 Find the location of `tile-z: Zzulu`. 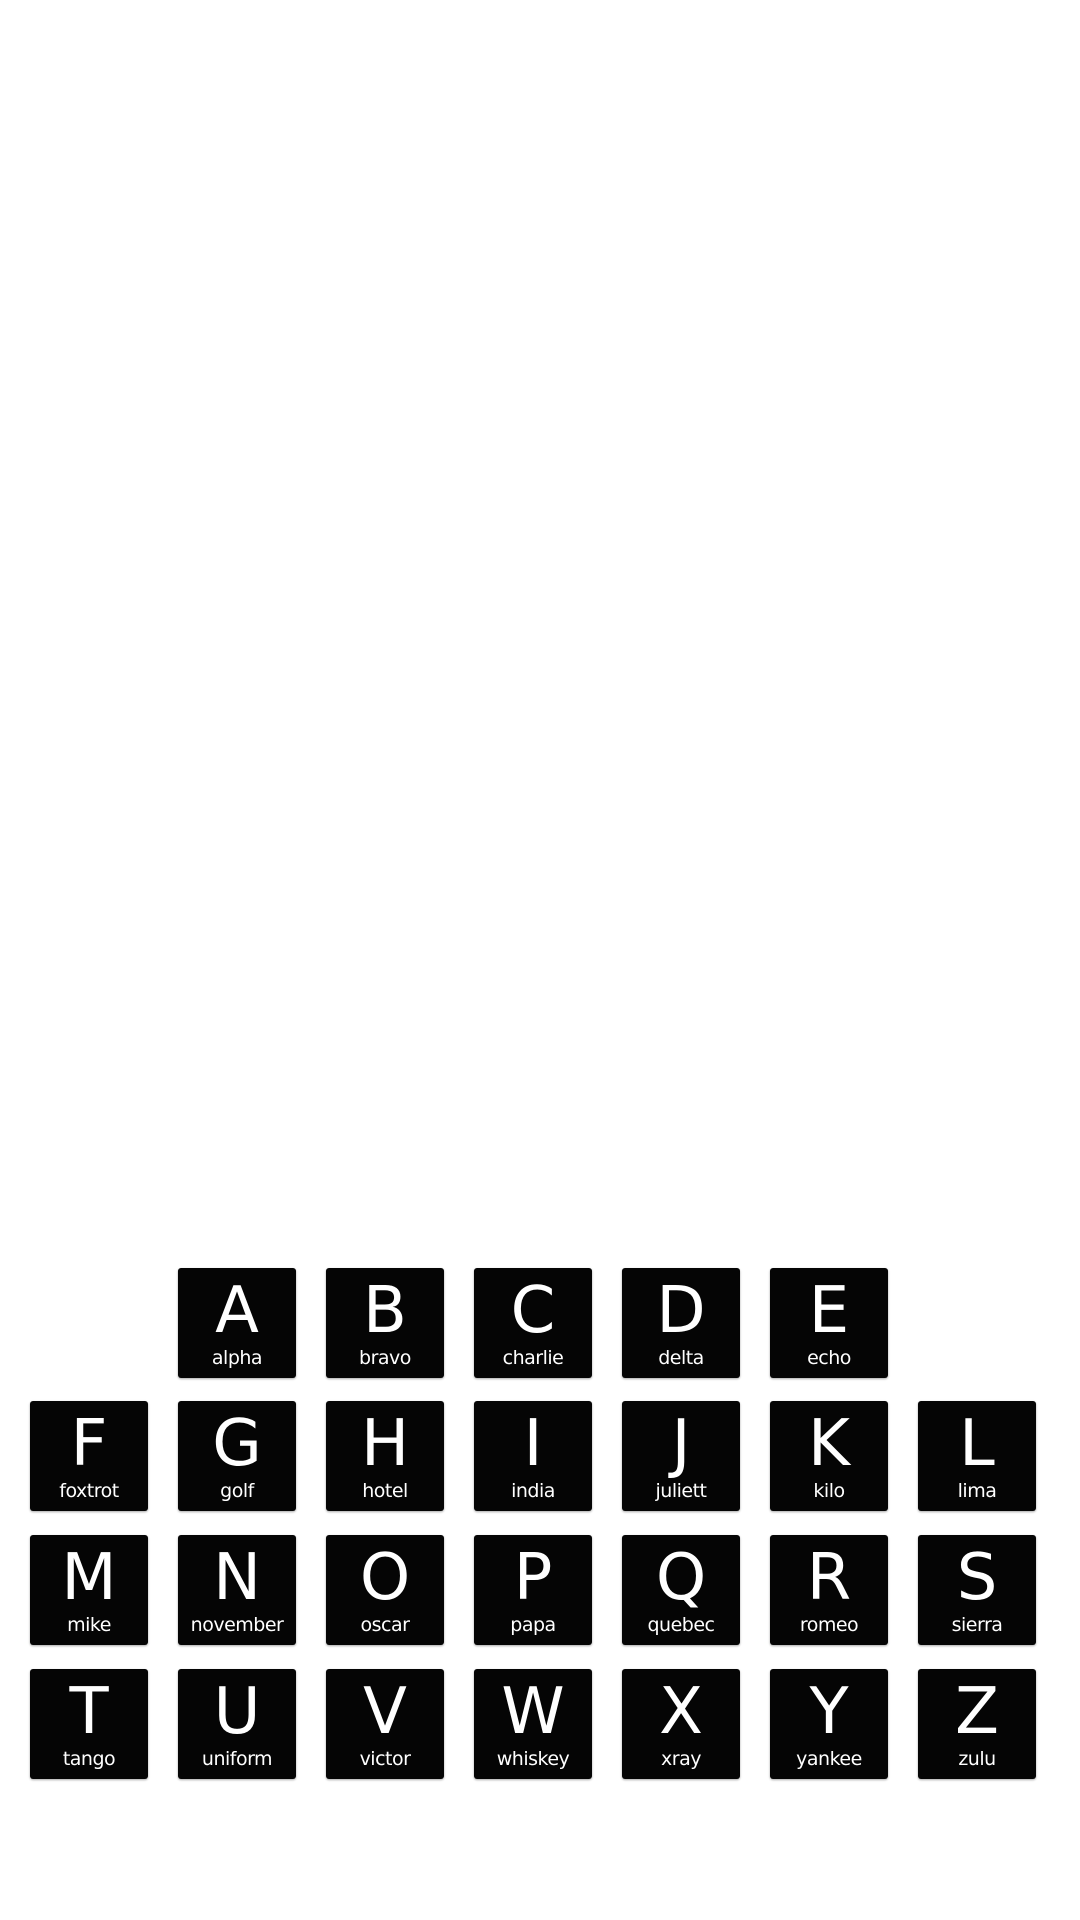

tile-z: Zzulu is located at coordinates (977, 1724).